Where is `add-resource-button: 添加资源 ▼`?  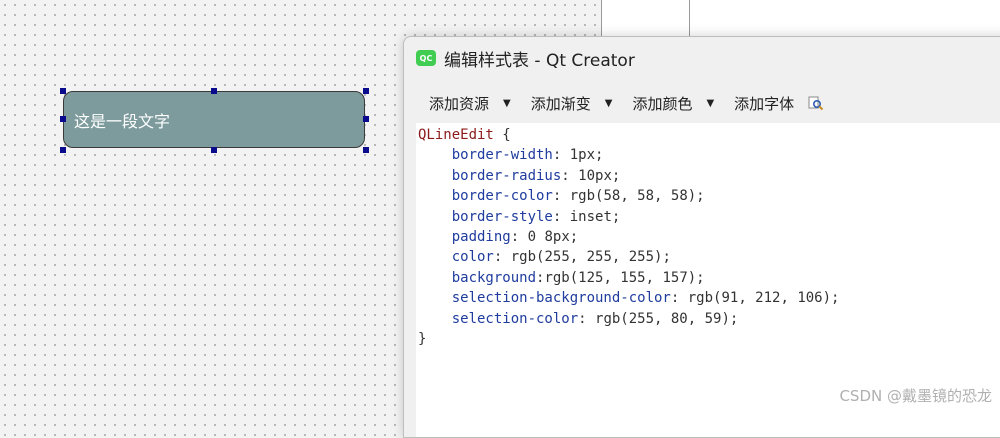 add-resource-button: 添加资源 ▼ is located at coordinates (480, 103).